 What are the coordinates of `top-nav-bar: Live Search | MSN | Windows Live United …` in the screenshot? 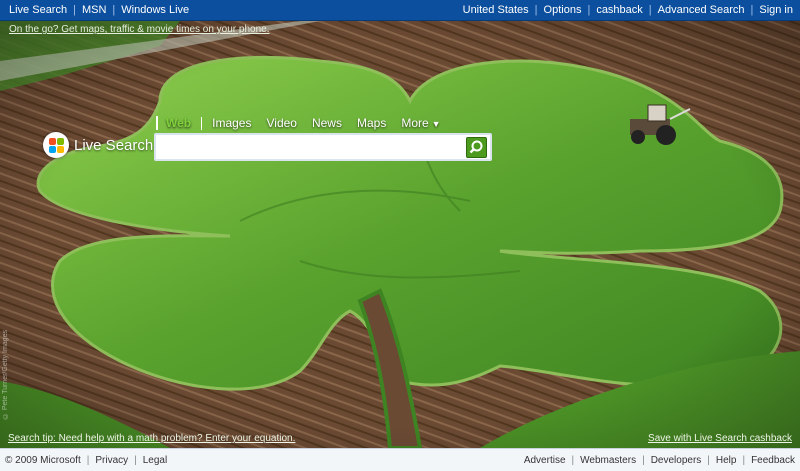 It's located at (400, 10).